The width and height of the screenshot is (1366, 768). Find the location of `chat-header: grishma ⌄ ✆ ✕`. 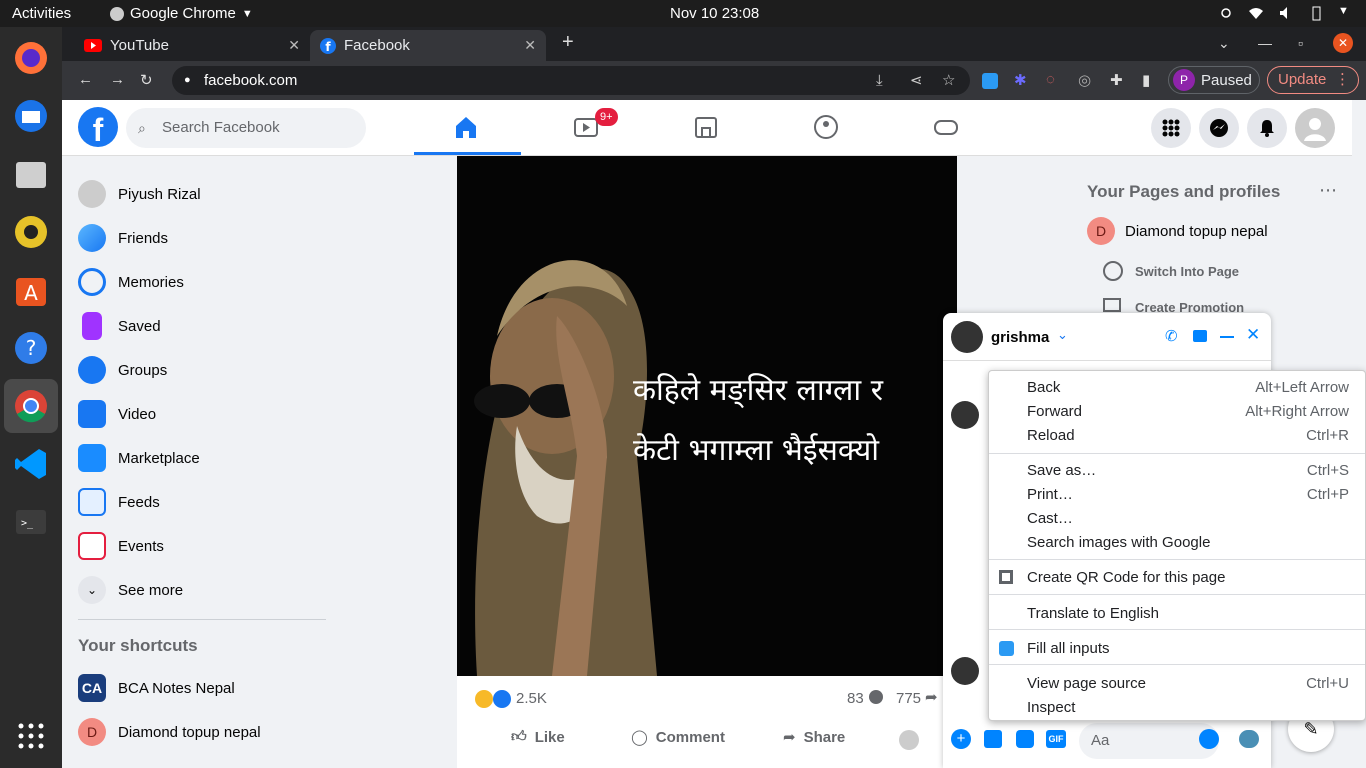

chat-header: grishma ⌄ ✆ ✕ is located at coordinates (1107, 337).